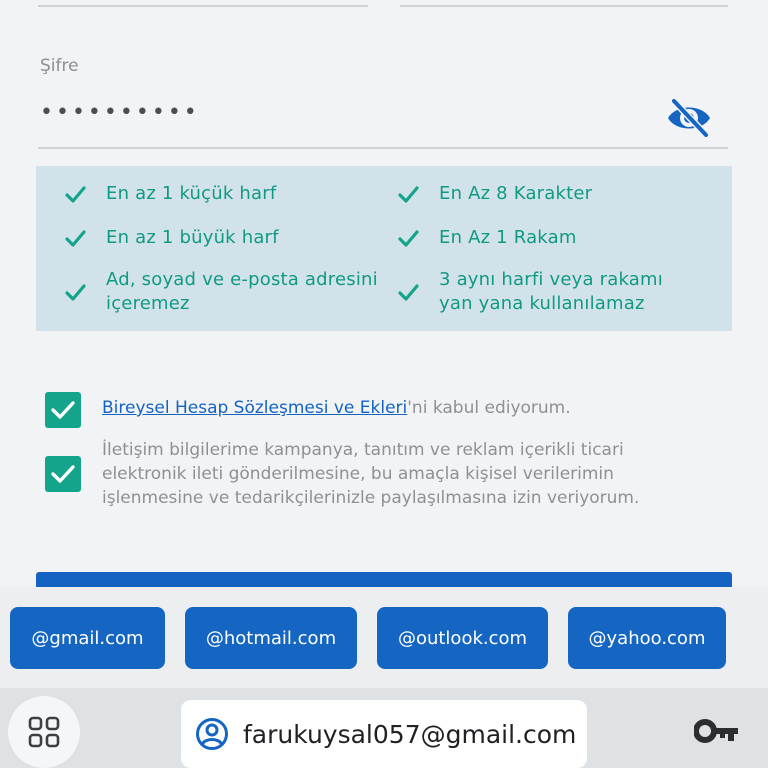 The height and width of the screenshot is (768, 768). I want to click on password-input: ••••••••••, so click(120, 112).